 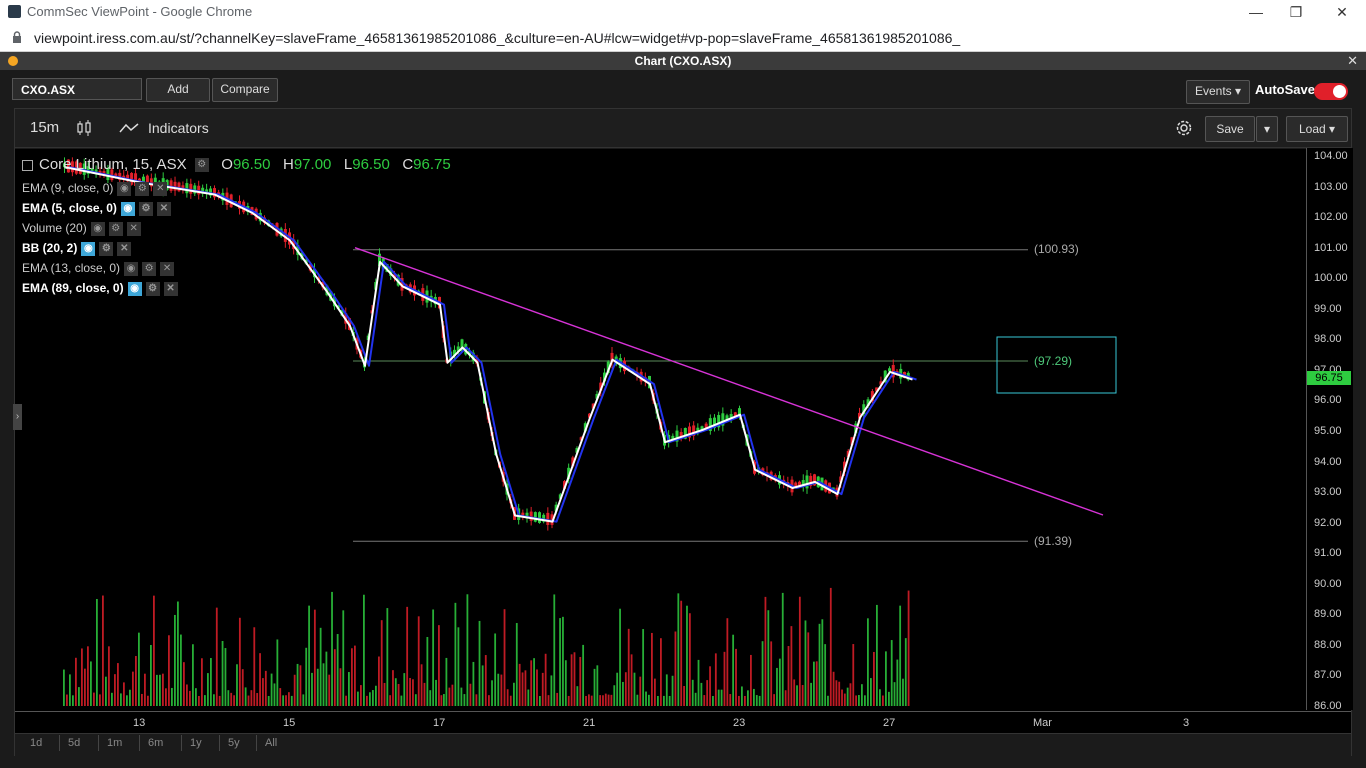 What do you see at coordinates (1256, 12) in the screenshot?
I see `minimize-button: —` at bounding box center [1256, 12].